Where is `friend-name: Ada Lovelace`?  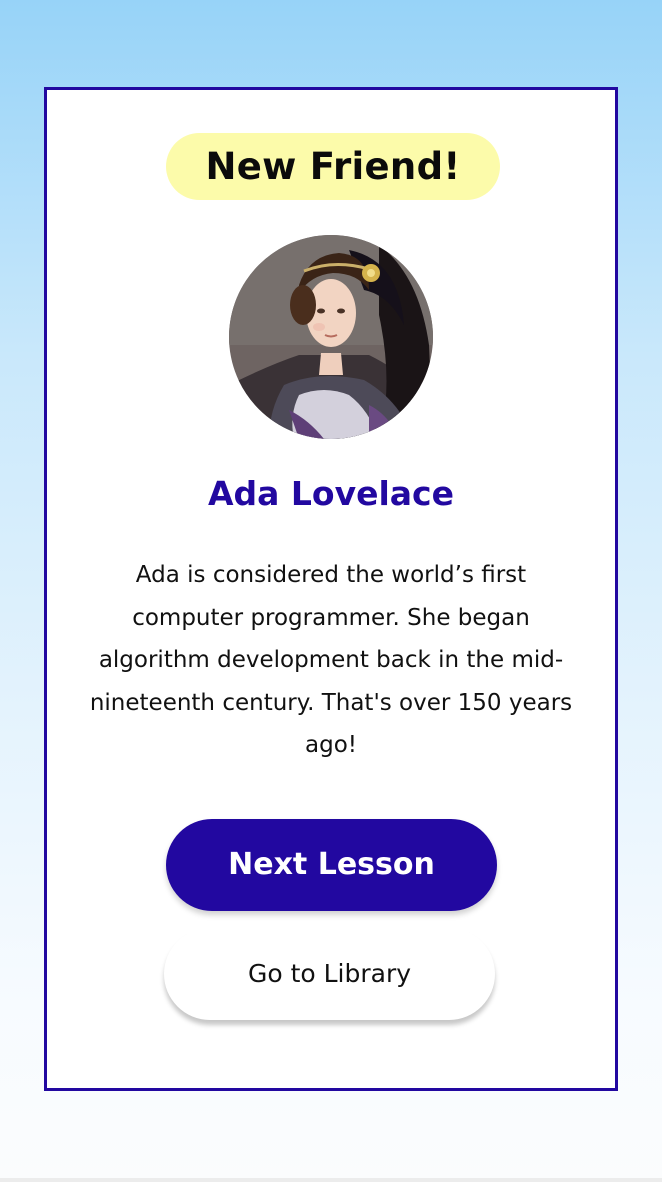 friend-name: Ada Lovelace is located at coordinates (331, 493).